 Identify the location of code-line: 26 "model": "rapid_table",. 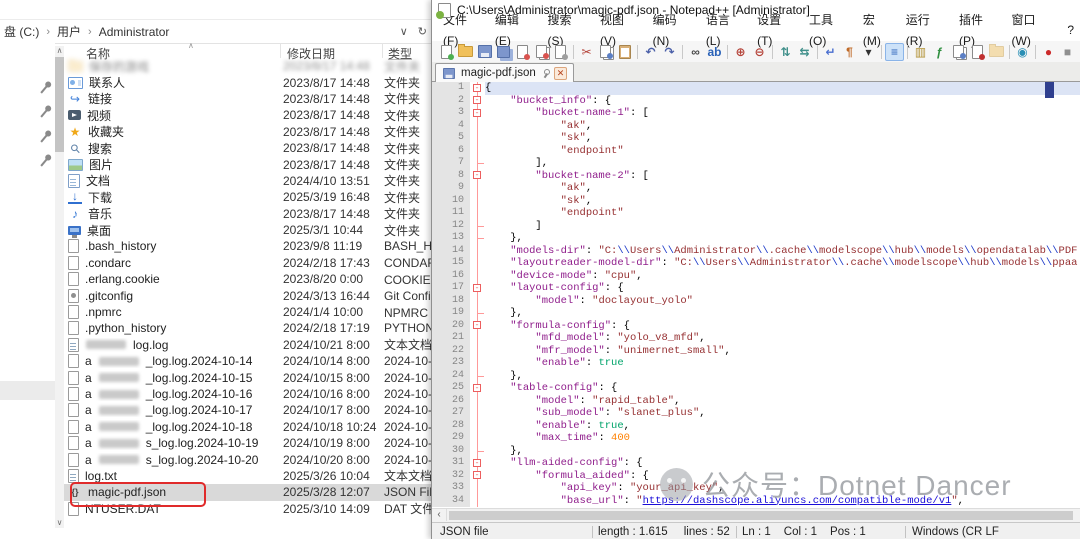
(756, 400).